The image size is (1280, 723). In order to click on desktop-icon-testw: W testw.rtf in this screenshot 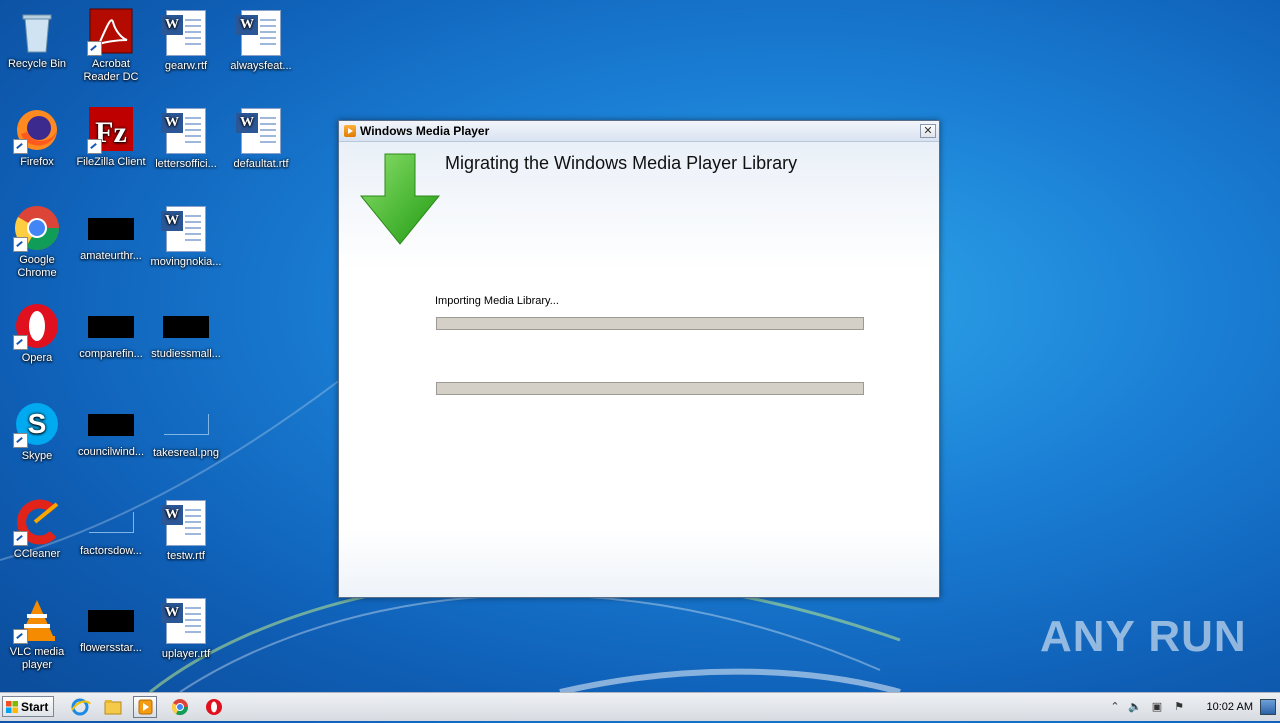, I will do `click(186, 530)`.